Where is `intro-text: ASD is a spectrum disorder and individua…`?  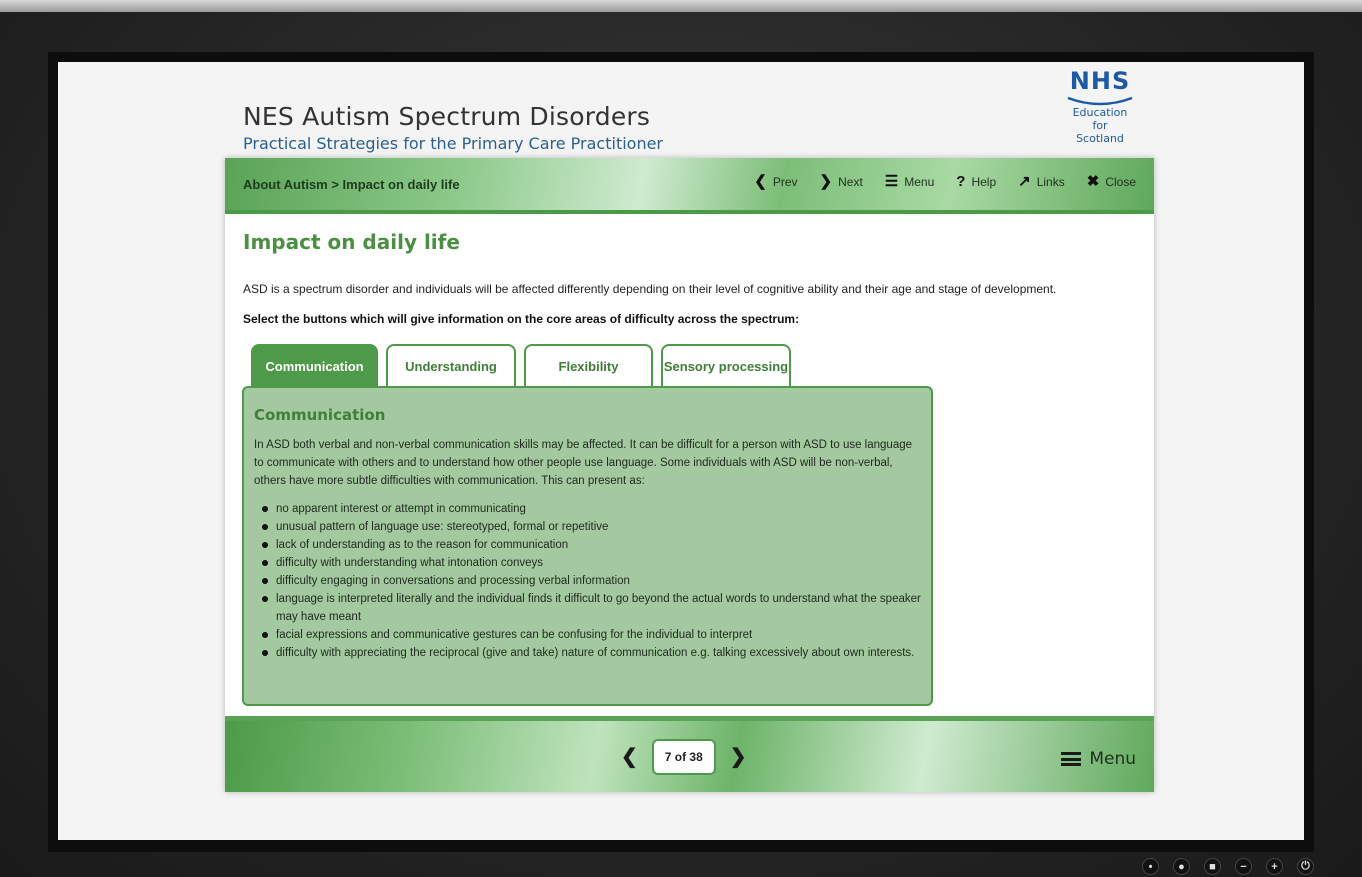 intro-text: ASD is a spectrum disorder and individua… is located at coordinates (650, 289).